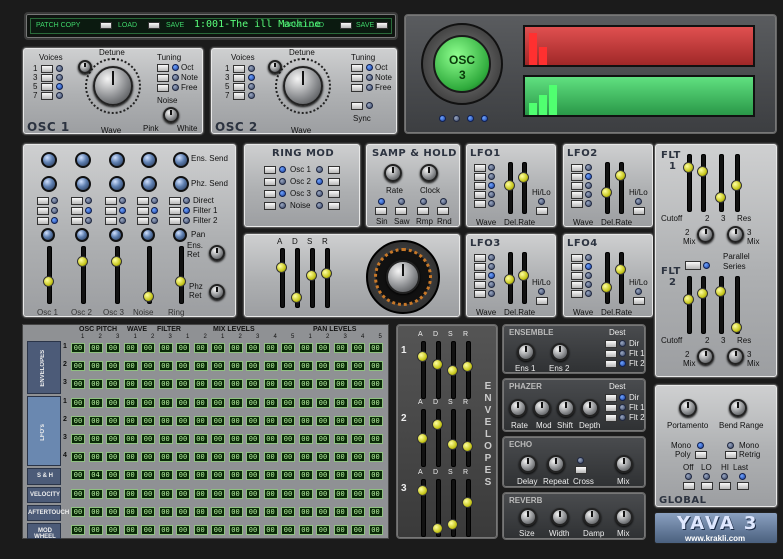 The image size is (783, 559). What do you see at coordinates (528, 517) in the screenshot?
I see `reverb-size-knob` at bounding box center [528, 517].